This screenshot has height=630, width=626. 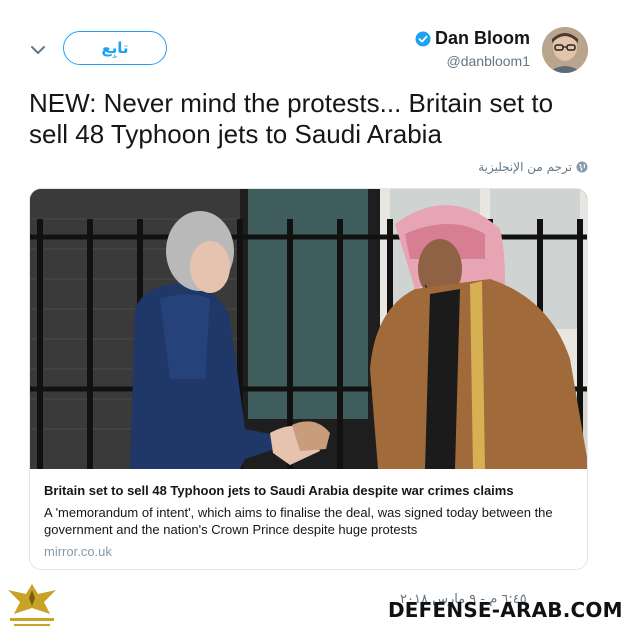 I want to click on follow-button: تابِع, so click(x=115, y=48).